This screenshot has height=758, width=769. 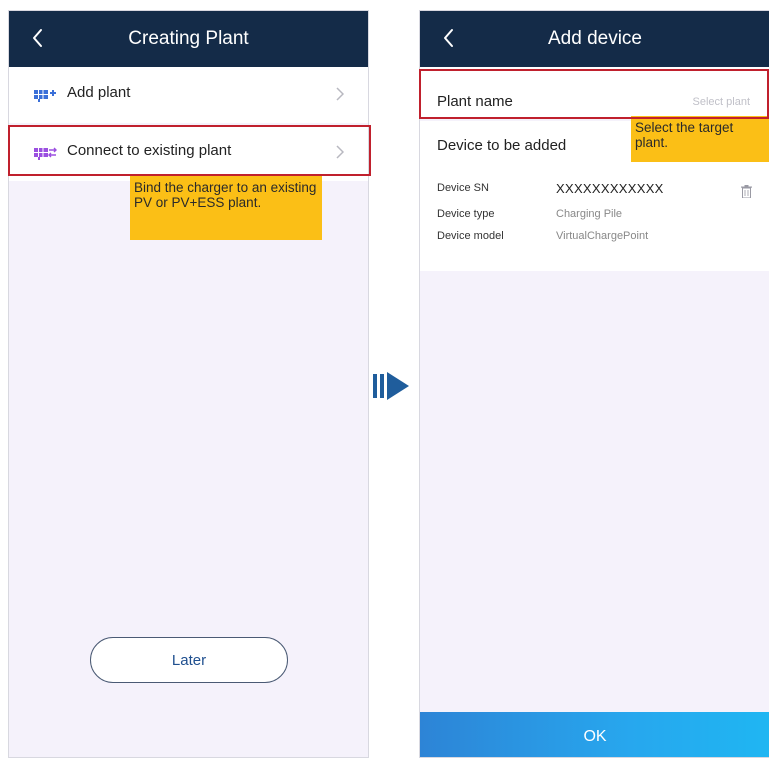 I want to click on page-title: Creating Plant, so click(x=188, y=38).